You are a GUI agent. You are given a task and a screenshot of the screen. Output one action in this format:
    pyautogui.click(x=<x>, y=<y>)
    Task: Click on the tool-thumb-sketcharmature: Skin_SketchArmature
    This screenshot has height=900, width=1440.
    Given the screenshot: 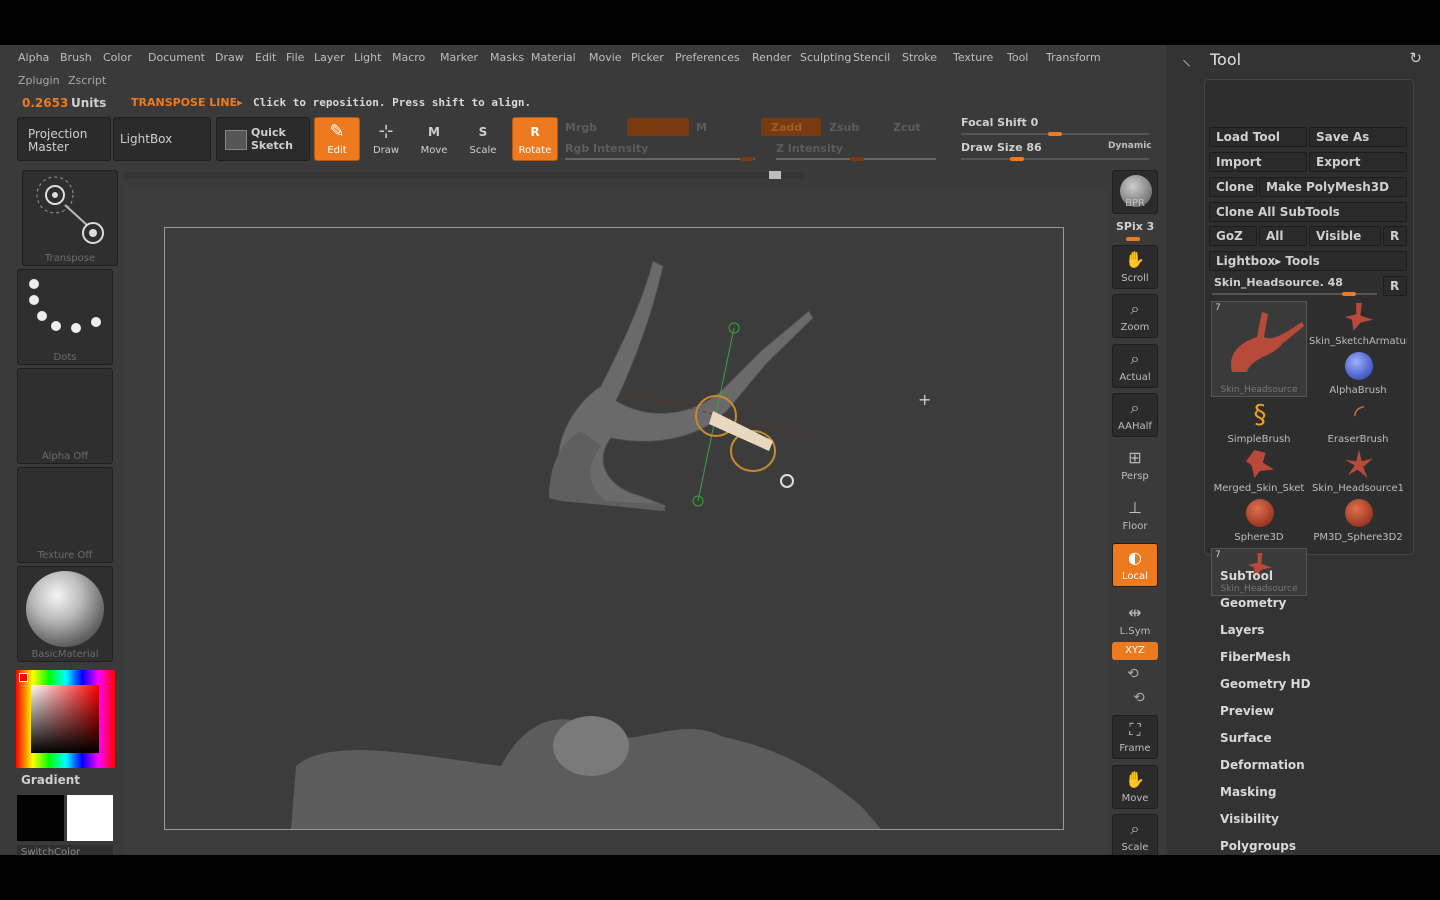 What is the action you would take?
    pyautogui.click(x=1358, y=325)
    